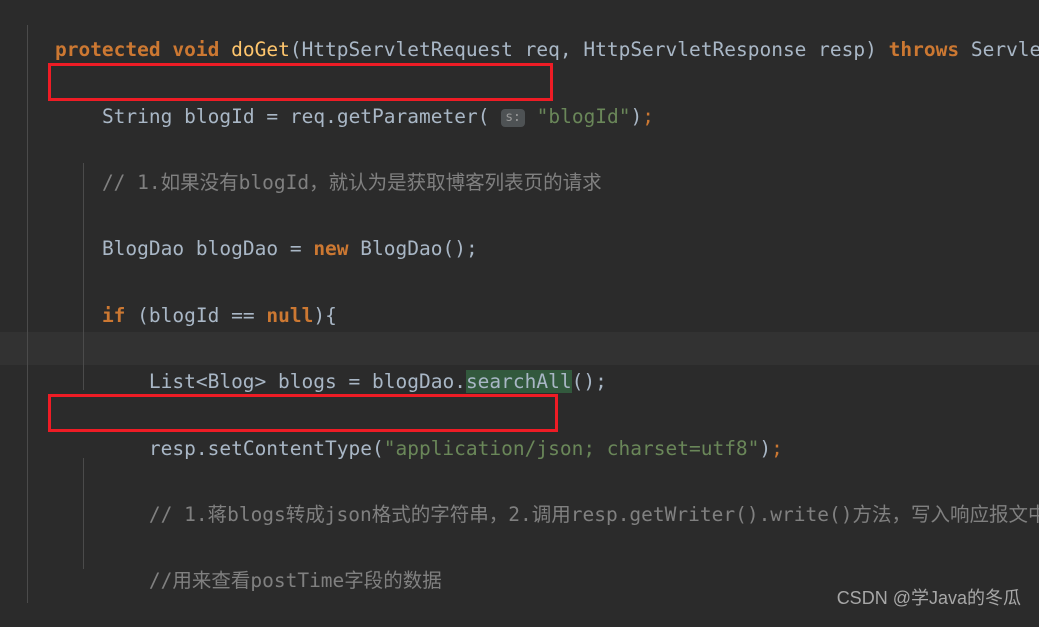 Image resolution: width=1039 pixels, height=627 pixels. I want to click on code-line-4-content: BlogDao blogDao = new BlogDao();, so click(262, 248).